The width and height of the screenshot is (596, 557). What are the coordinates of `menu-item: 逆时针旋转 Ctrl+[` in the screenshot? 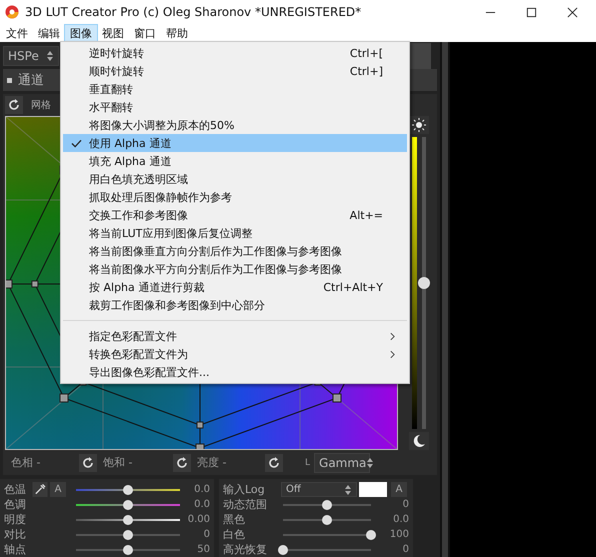 It's located at (235, 53).